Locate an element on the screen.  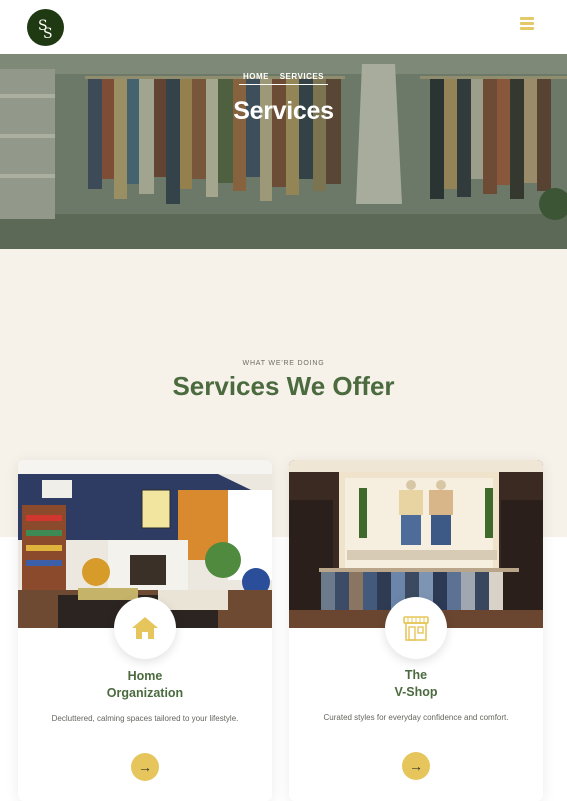
breadcrumb-home-link: HOME is located at coordinates (256, 76).